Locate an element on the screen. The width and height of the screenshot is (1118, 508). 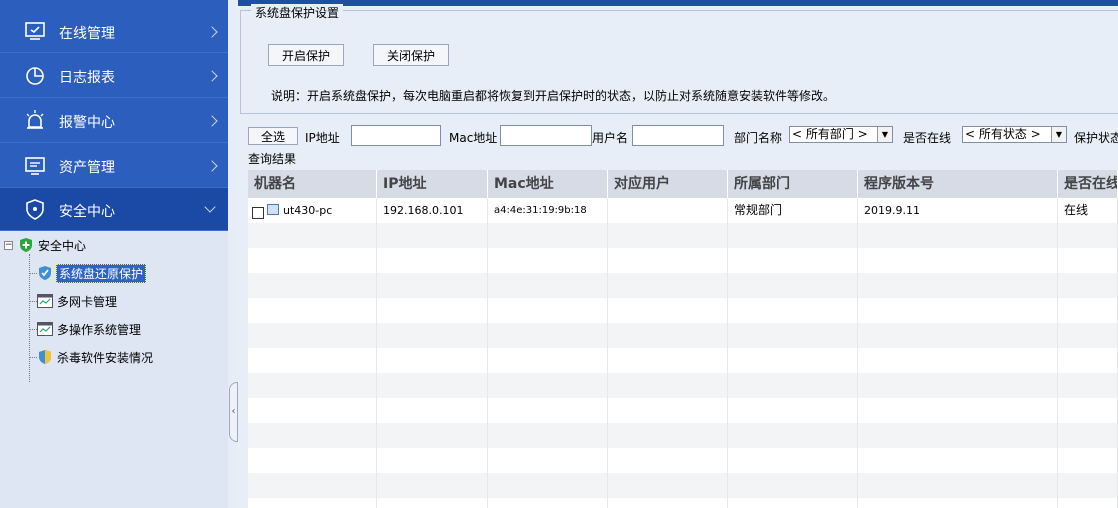
tree-item-multi-nic: 多网卡管理 is located at coordinates (77, 301).